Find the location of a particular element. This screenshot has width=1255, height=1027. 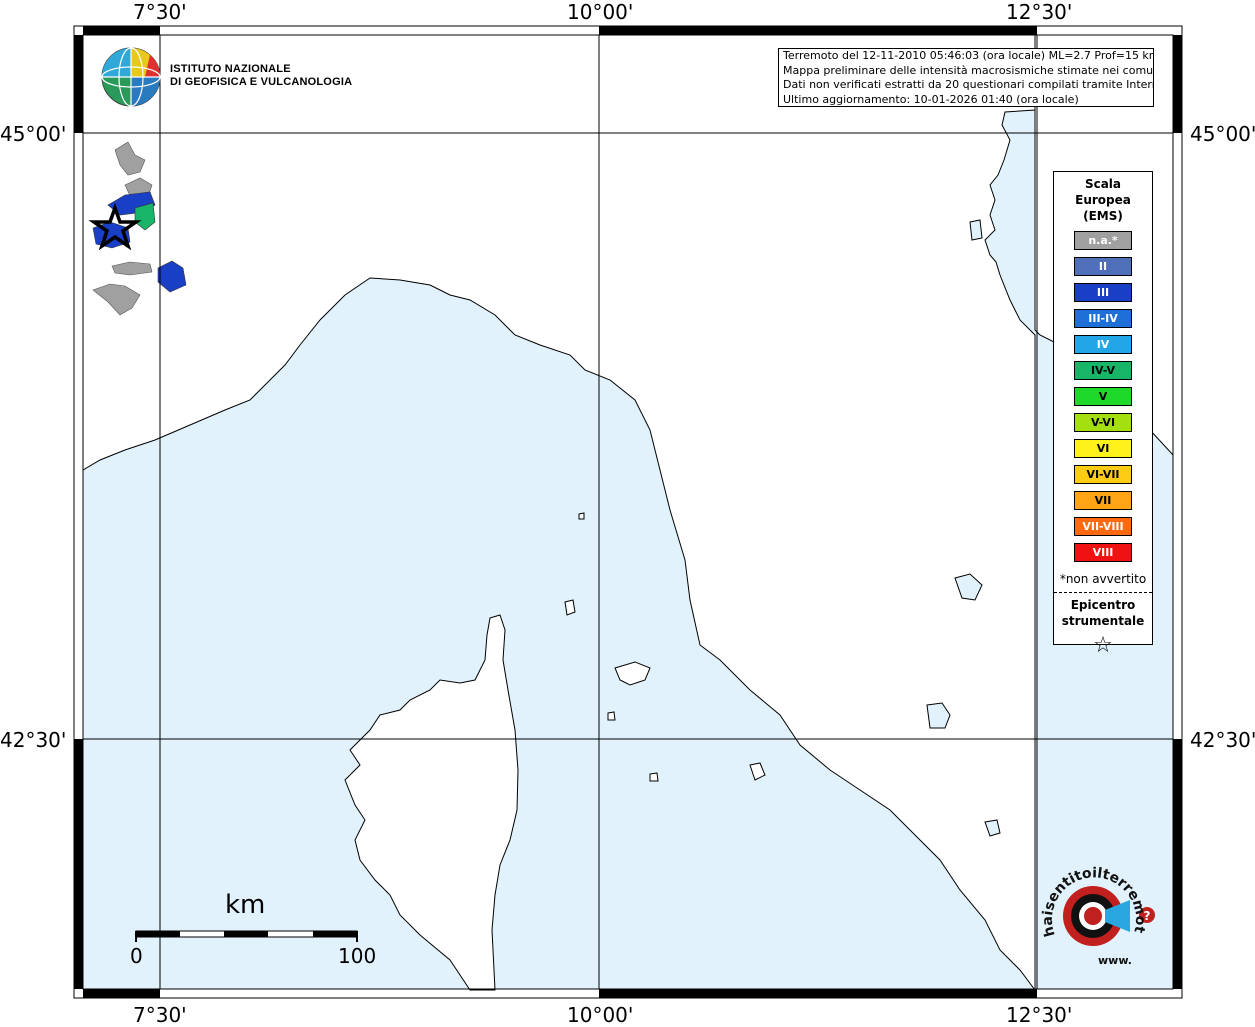

scale-start-label: 0 is located at coordinates (136, 956).